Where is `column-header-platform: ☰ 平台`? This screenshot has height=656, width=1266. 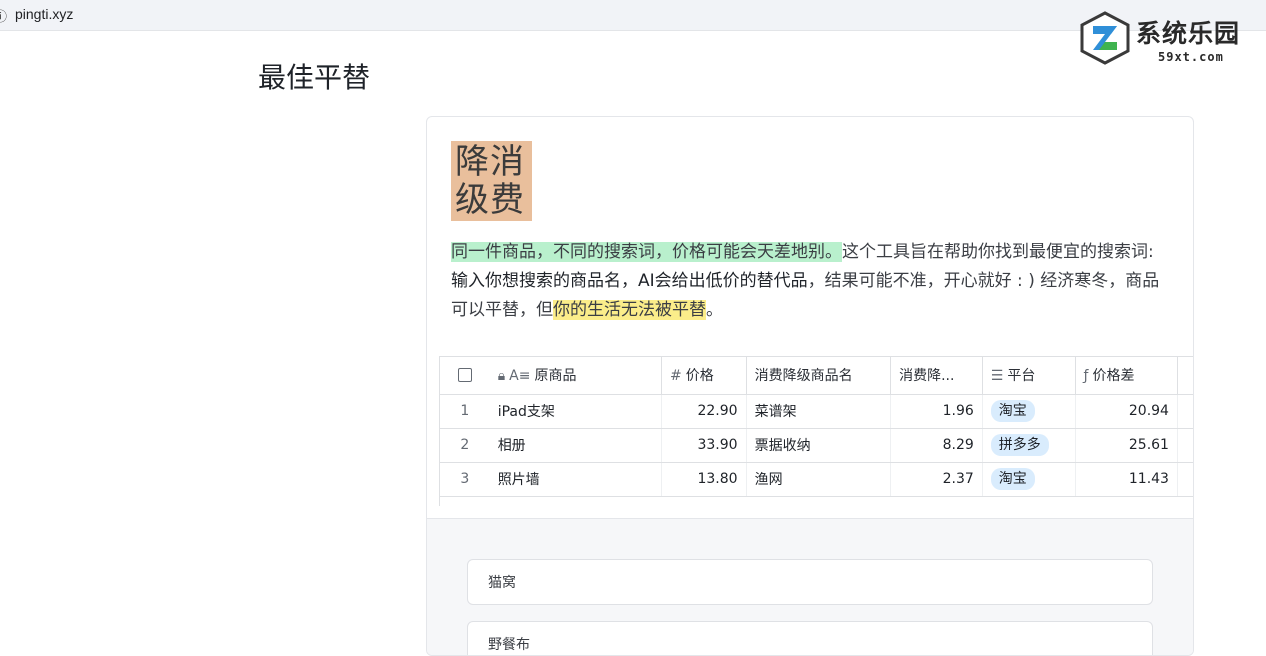
column-header-platform: ☰ 平台 is located at coordinates (1029, 376).